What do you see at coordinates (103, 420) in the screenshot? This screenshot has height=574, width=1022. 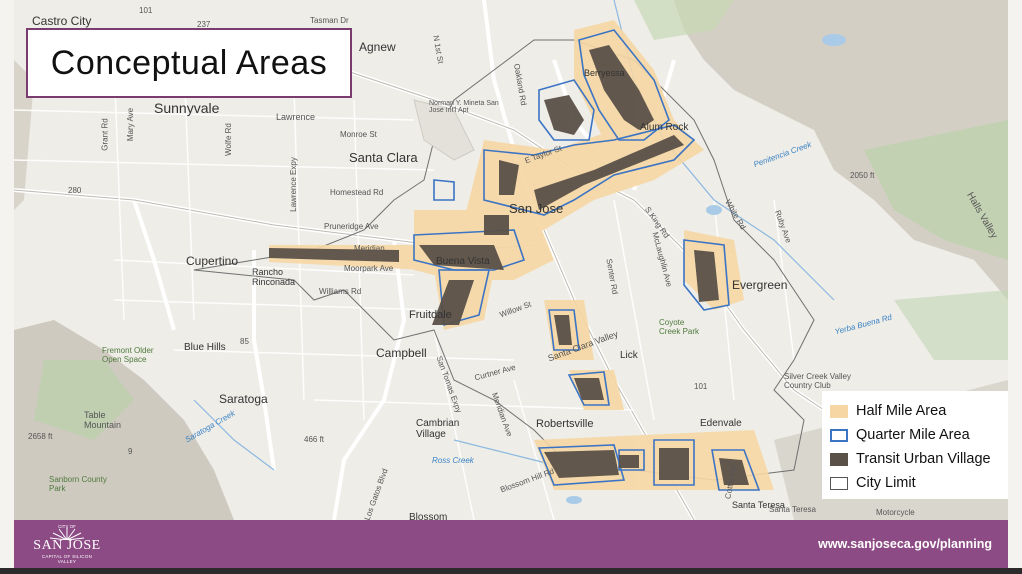 I see `place-label: Table Mountain` at bounding box center [103, 420].